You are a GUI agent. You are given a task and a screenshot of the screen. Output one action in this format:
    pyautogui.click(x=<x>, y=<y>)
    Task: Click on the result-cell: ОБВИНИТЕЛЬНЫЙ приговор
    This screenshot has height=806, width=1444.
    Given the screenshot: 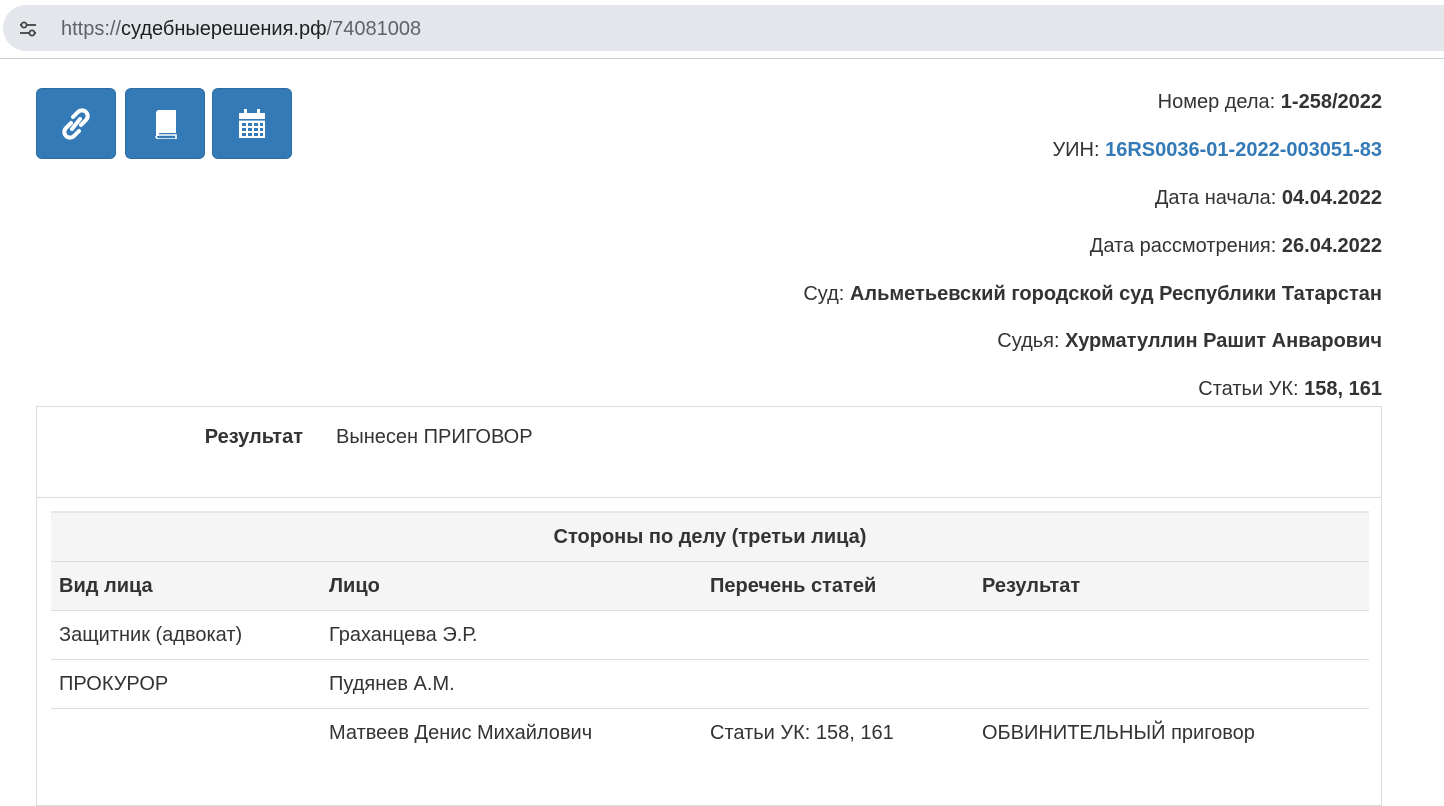 What is the action you would take?
    pyautogui.click(x=1171, y=732)
    